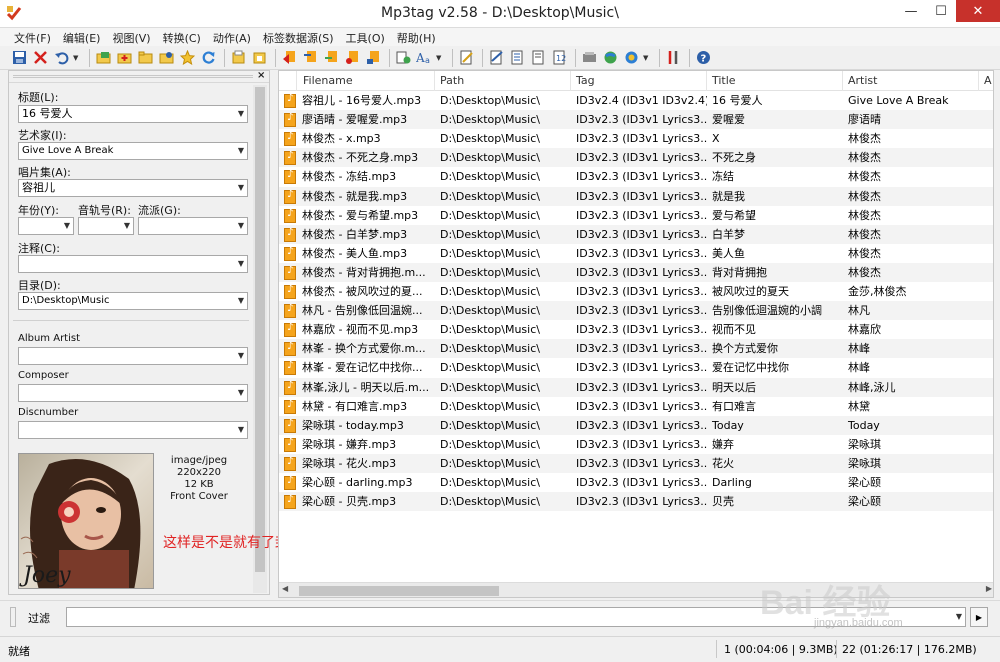 This screenshot has height=662, width=1000. What do you see at coordinates (285, 588) in the screenshot?
I see `scroll-left-arrow-icon: ◀` at bounding box center [285, 588].